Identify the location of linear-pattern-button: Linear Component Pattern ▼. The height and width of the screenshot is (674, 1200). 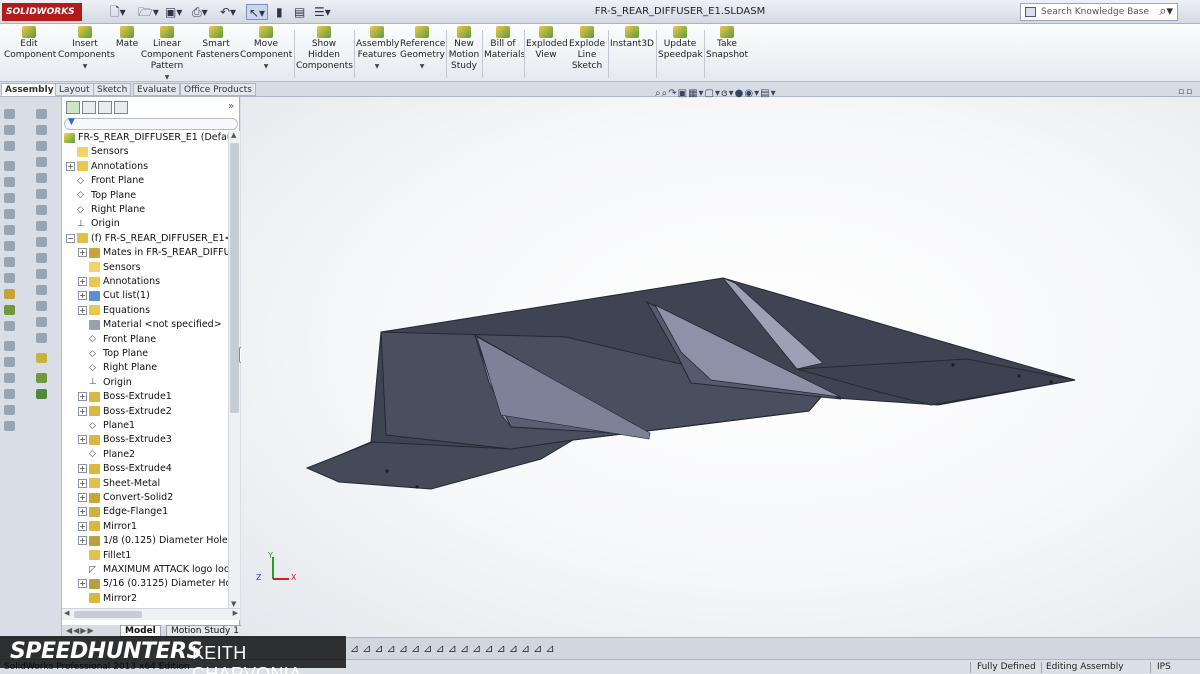
(167, 54).